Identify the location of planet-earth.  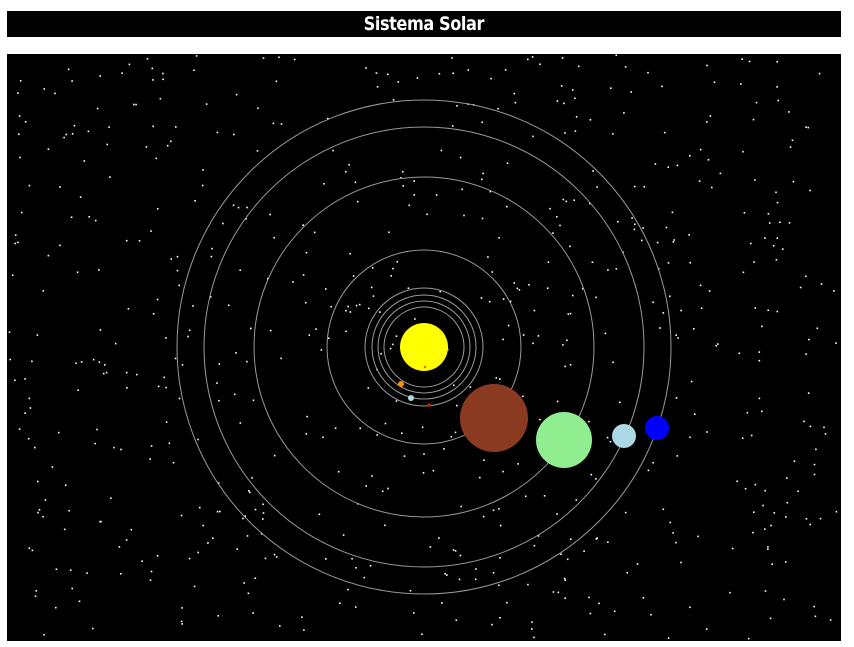
(411, 398).